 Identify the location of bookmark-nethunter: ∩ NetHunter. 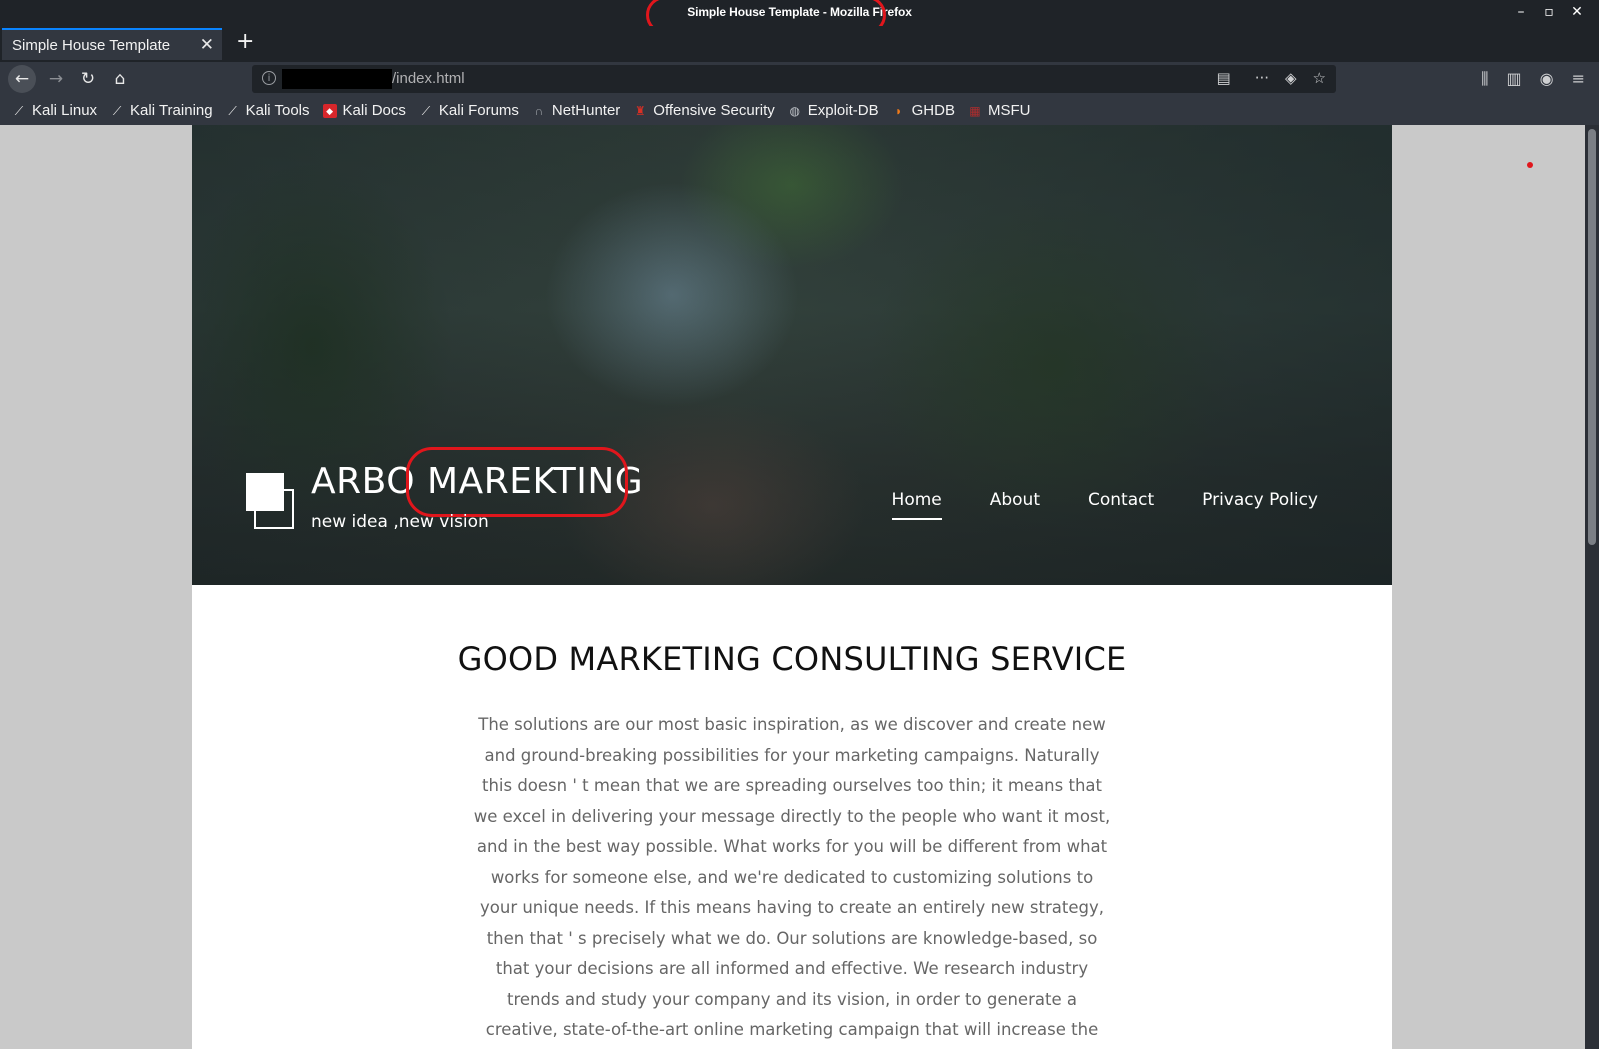
(576, 110).